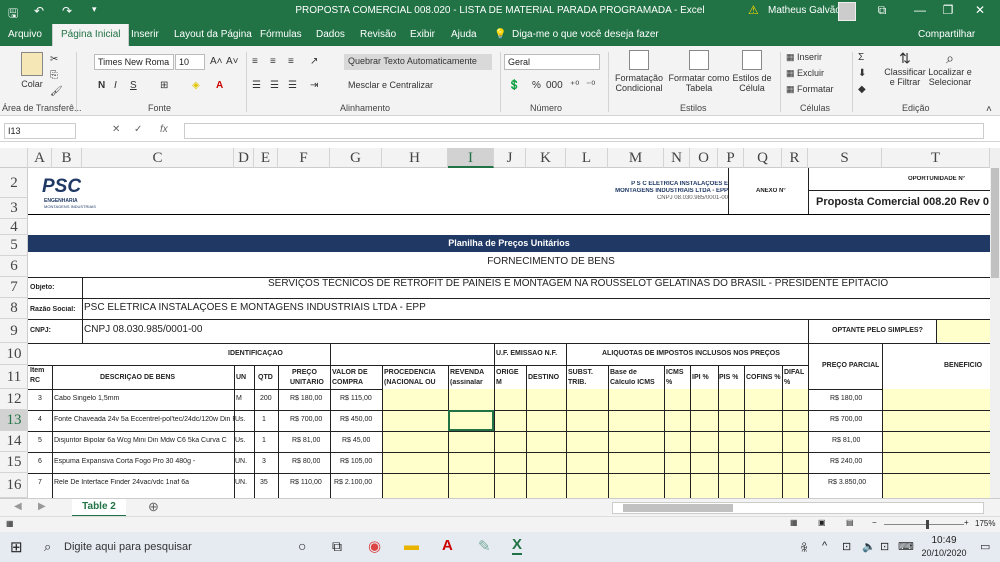 The height and width of the screenshot is (562, 1000). I want to click on tab-arquivo: Arquivo, so click(25, 34).